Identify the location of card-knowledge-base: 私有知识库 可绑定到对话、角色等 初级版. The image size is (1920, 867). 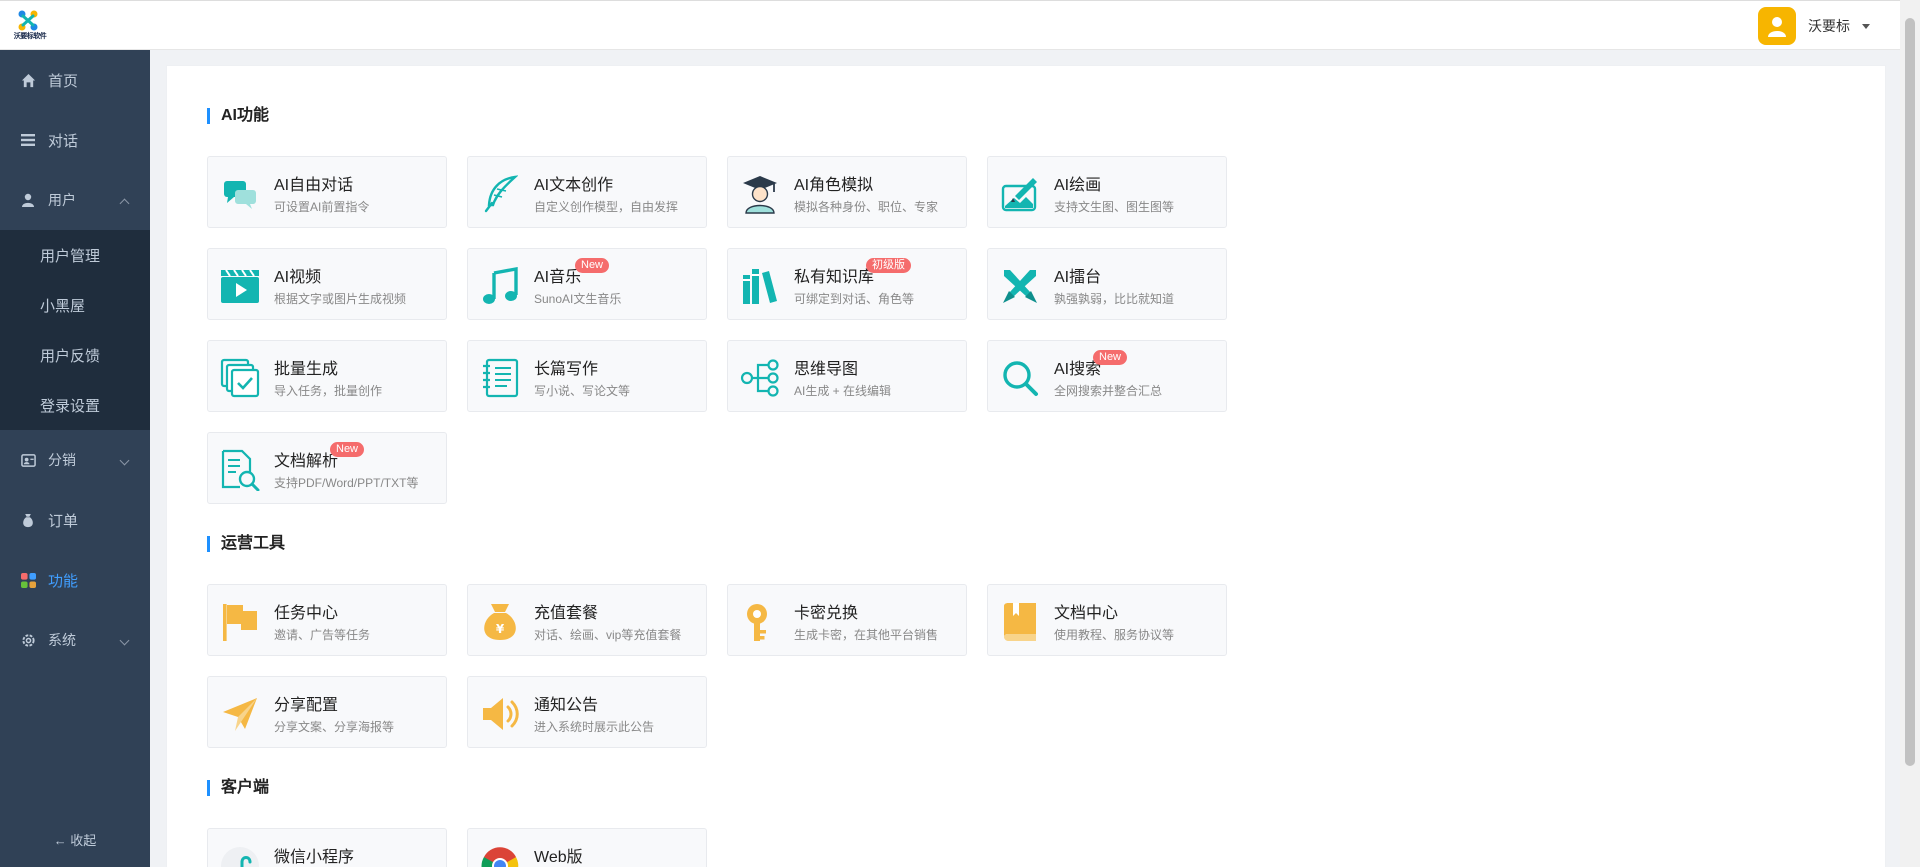
(847, 284).